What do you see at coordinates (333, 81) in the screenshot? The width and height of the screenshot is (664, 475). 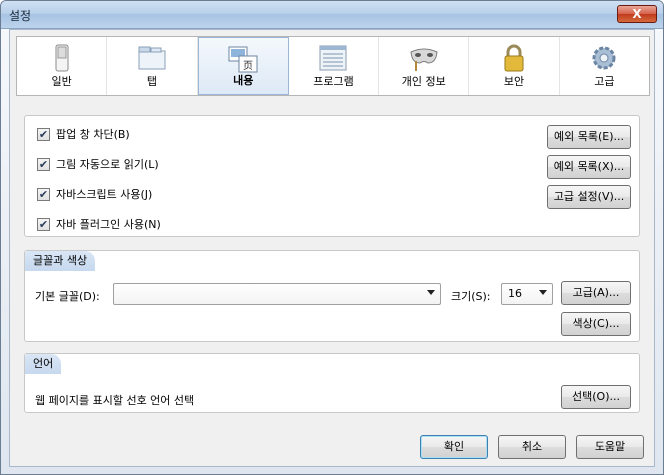 I see `tab-applications-label: 프로그램` at bounding box center [333, 81].